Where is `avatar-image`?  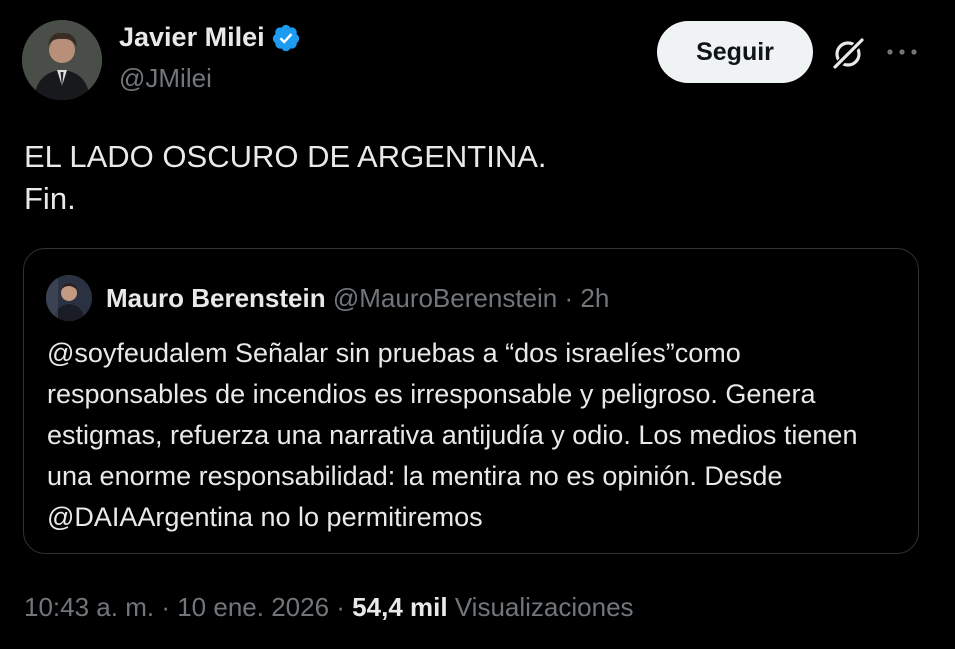
avatar-image is located at coordinates (62, 60).